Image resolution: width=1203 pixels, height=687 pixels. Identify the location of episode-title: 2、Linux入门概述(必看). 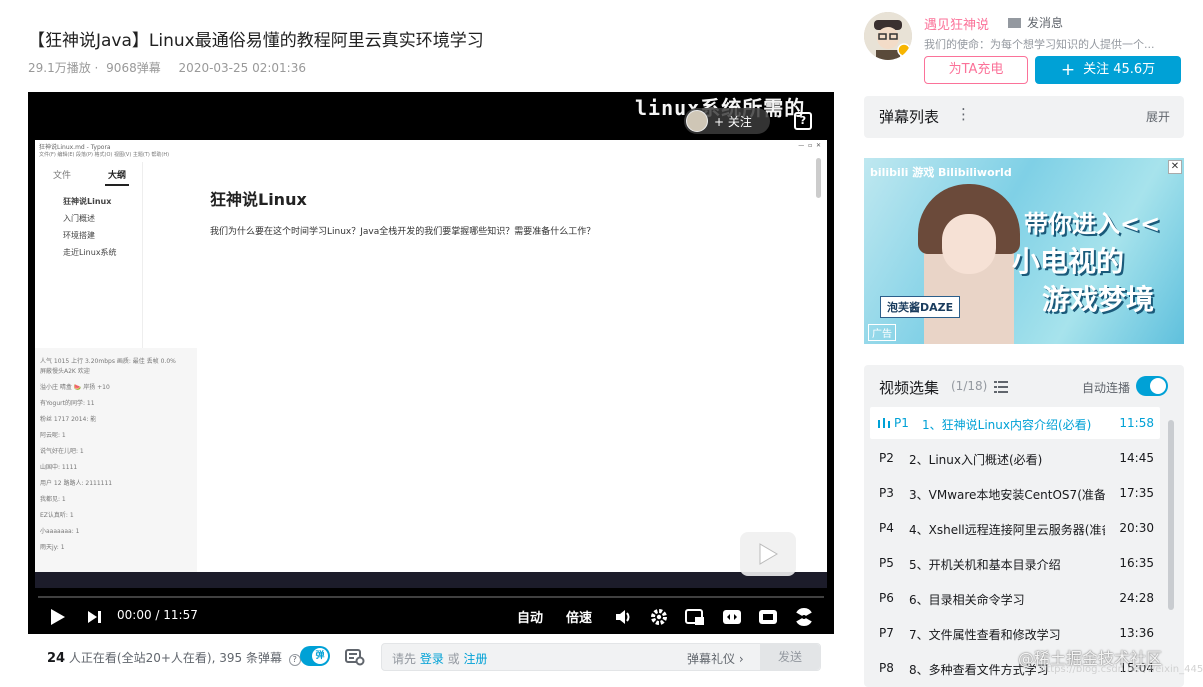
(976, 460).